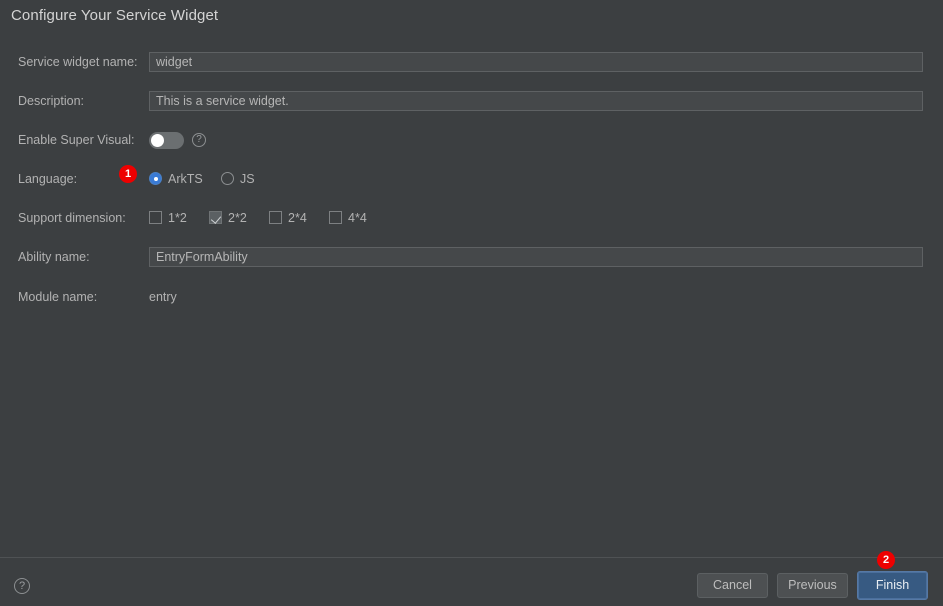  I want to click on checkbox-checked-icon, so click(215, 217).